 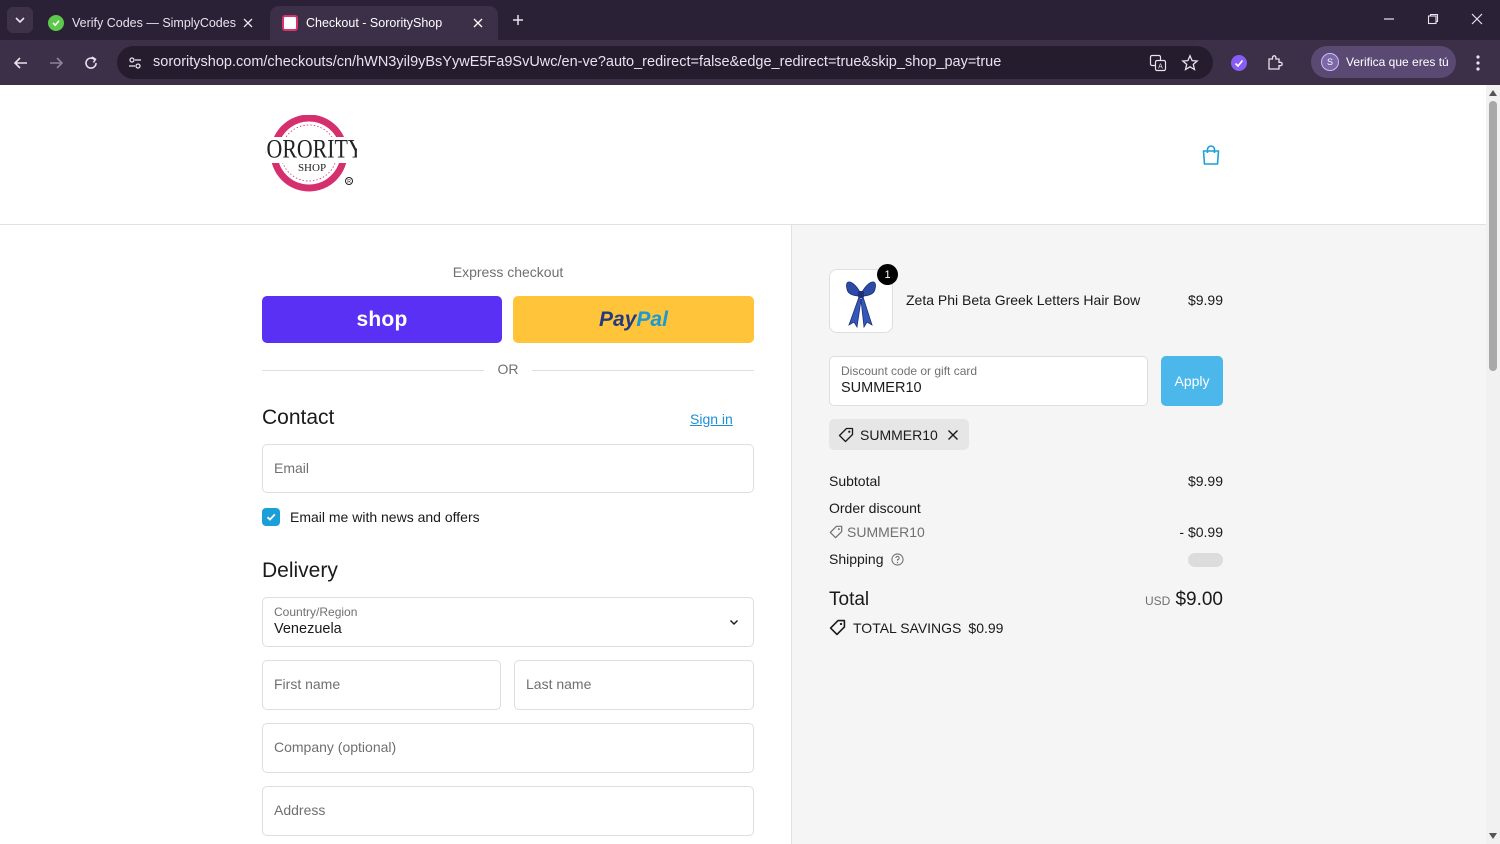 I want to click on total-value: $9.00, so click(x=1199, y=599).